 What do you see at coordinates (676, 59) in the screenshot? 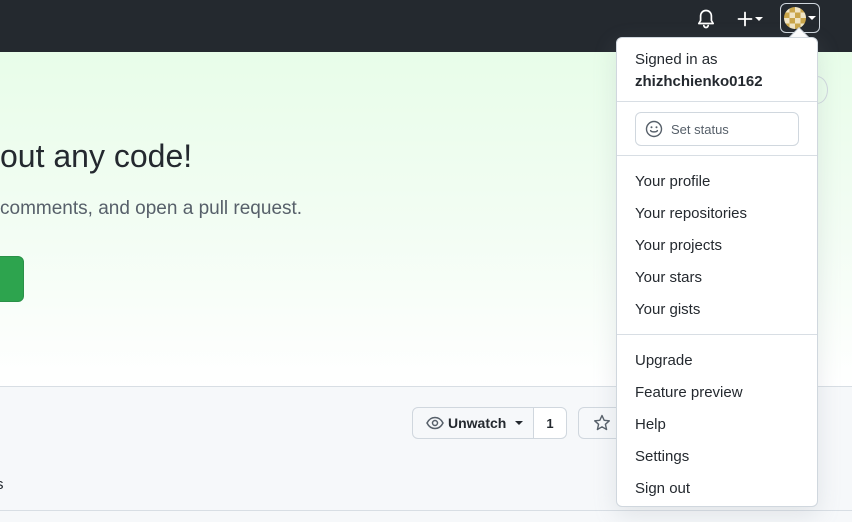
I see `signed-in-label: Signed in as` at bounding box center [676, 59].